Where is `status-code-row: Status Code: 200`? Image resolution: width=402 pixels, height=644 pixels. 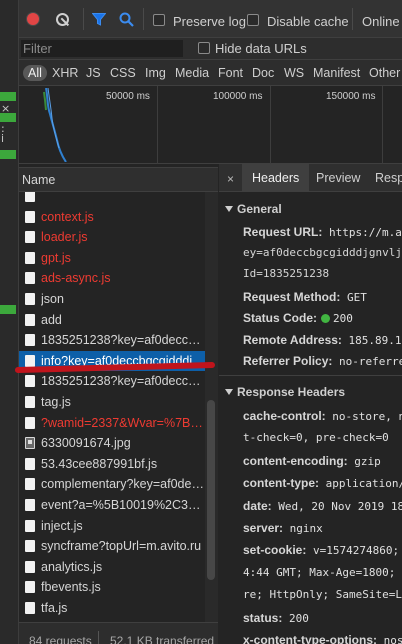 status-code-row: Status Code: 200 is located at coordinates (298, 318).